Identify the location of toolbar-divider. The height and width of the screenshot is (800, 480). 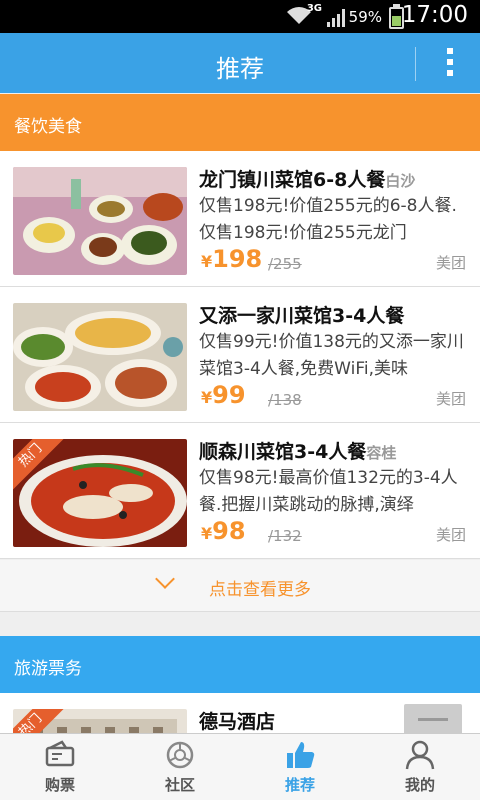
(415, 64).